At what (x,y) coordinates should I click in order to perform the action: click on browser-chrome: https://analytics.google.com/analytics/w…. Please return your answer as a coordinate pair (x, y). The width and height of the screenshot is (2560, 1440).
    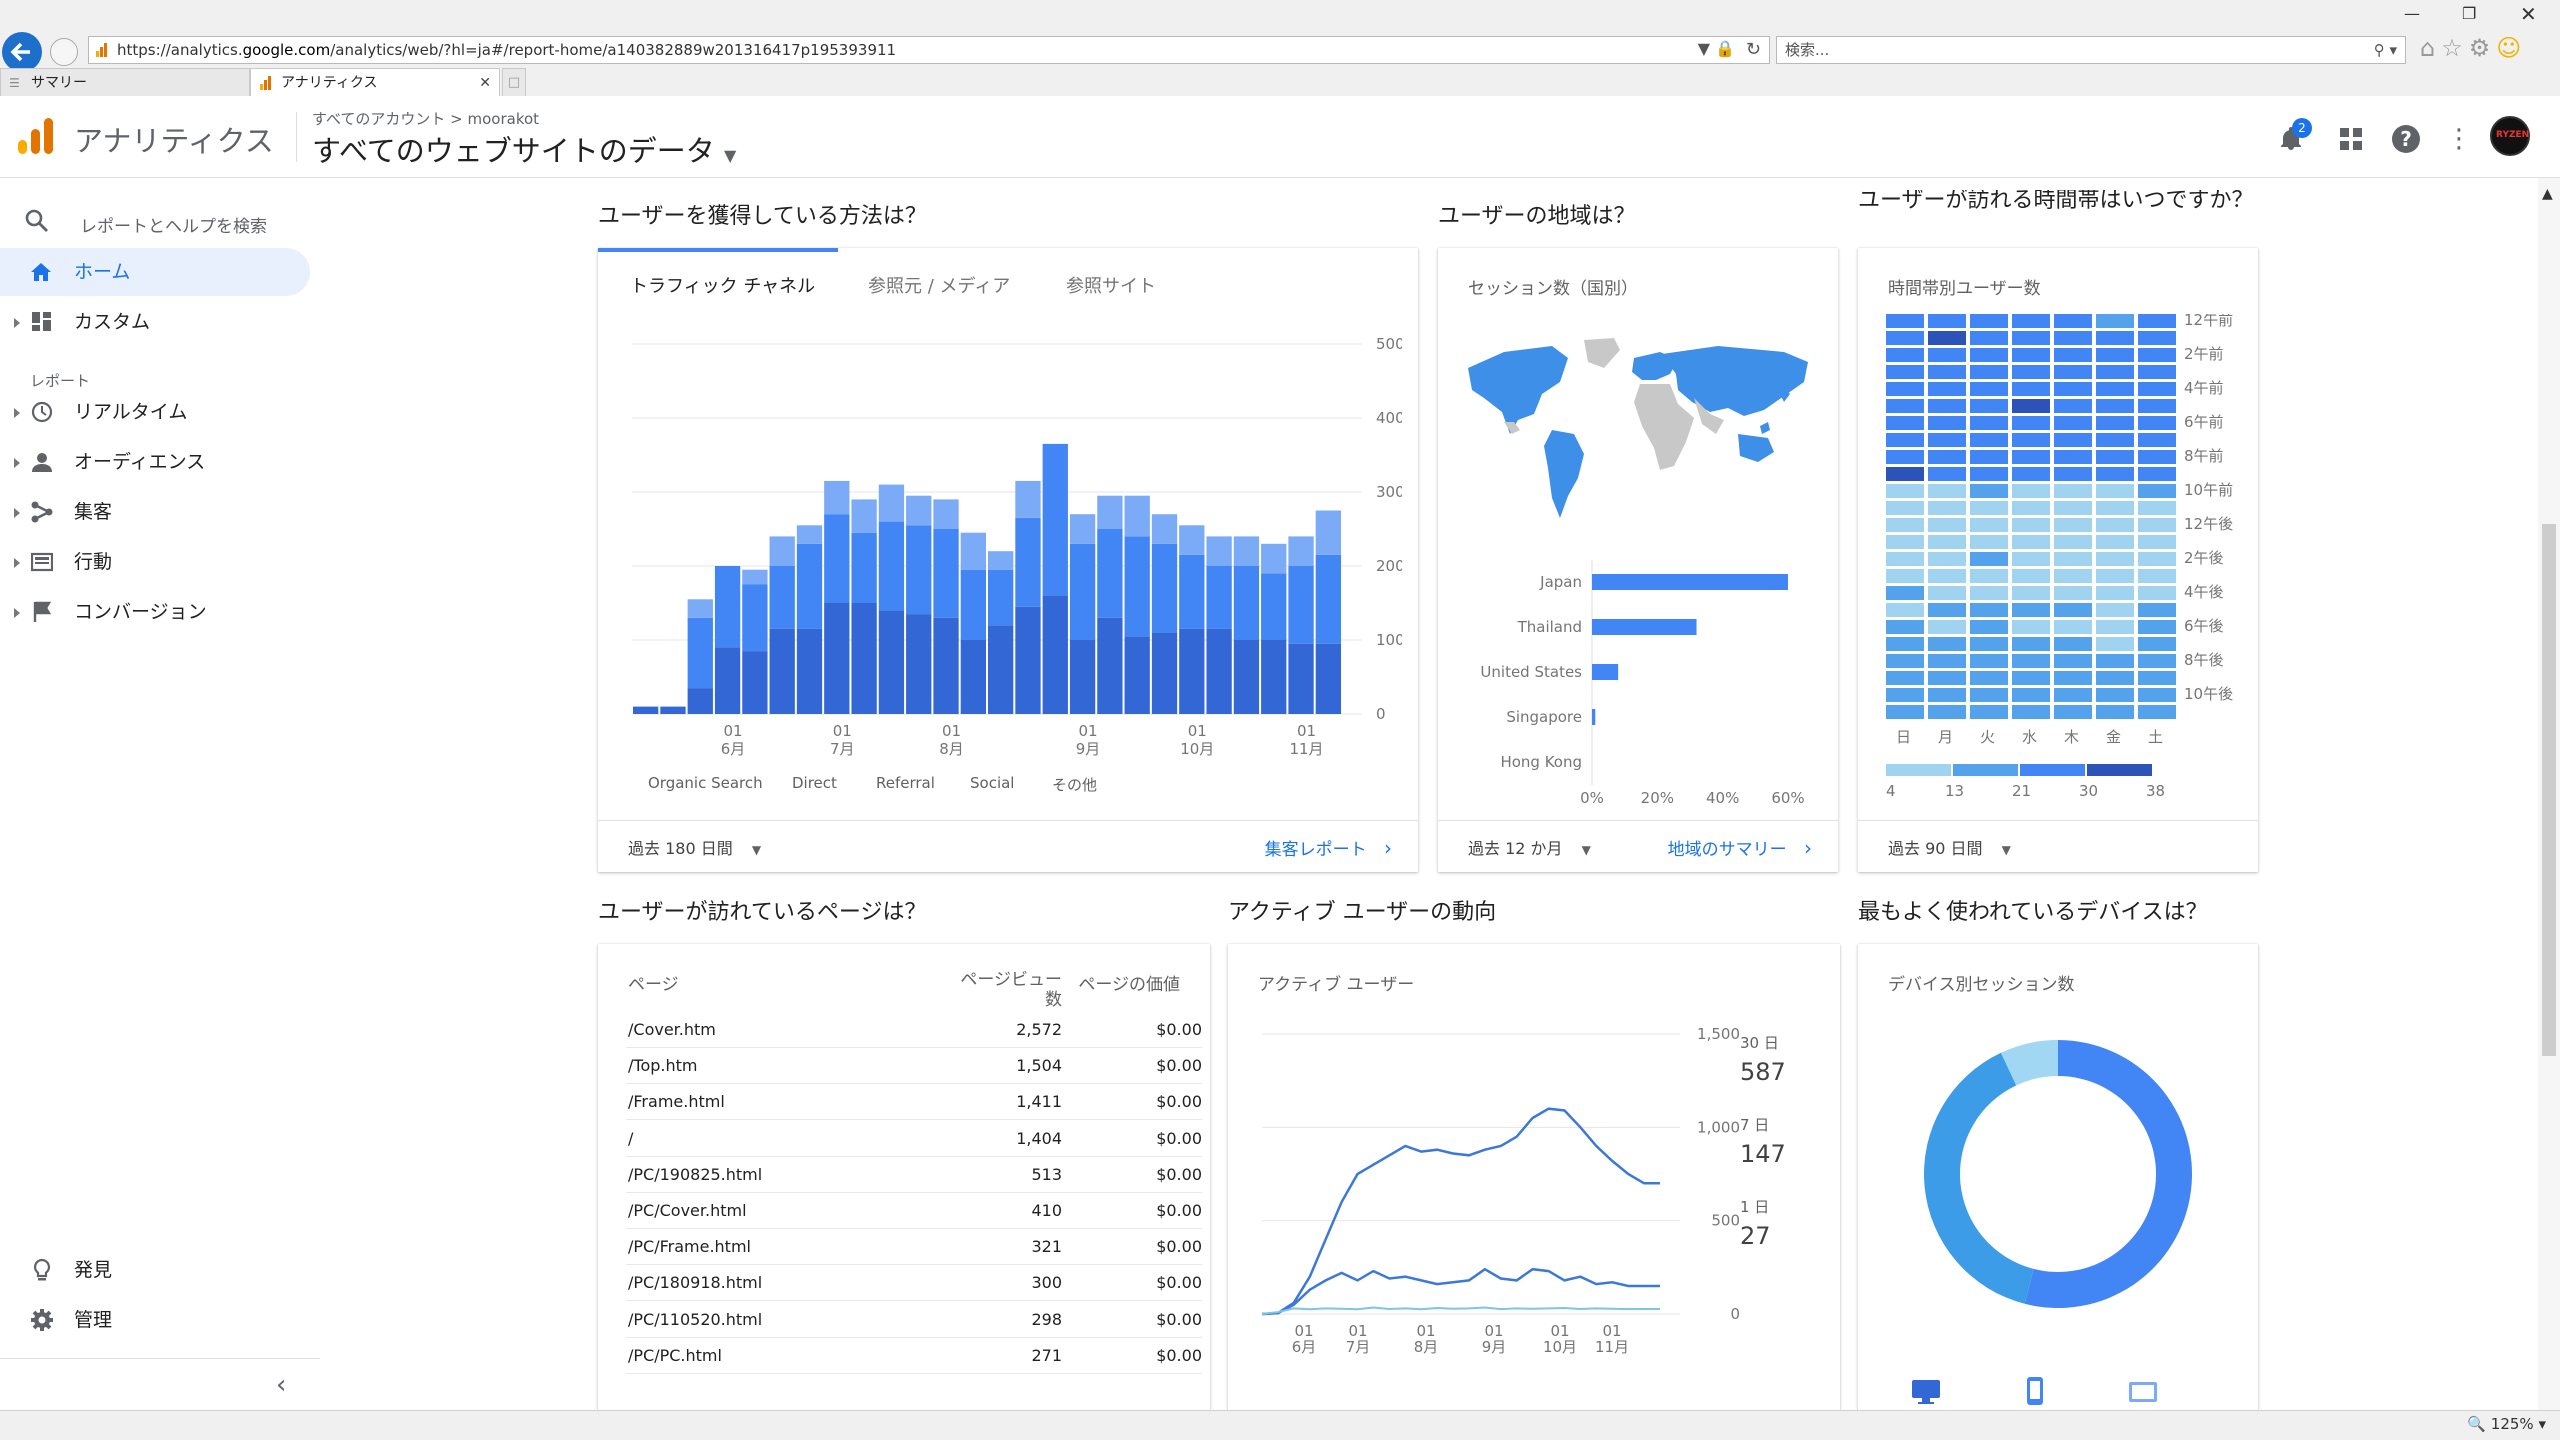
    Looking at the image, I should click on (1280, 48).